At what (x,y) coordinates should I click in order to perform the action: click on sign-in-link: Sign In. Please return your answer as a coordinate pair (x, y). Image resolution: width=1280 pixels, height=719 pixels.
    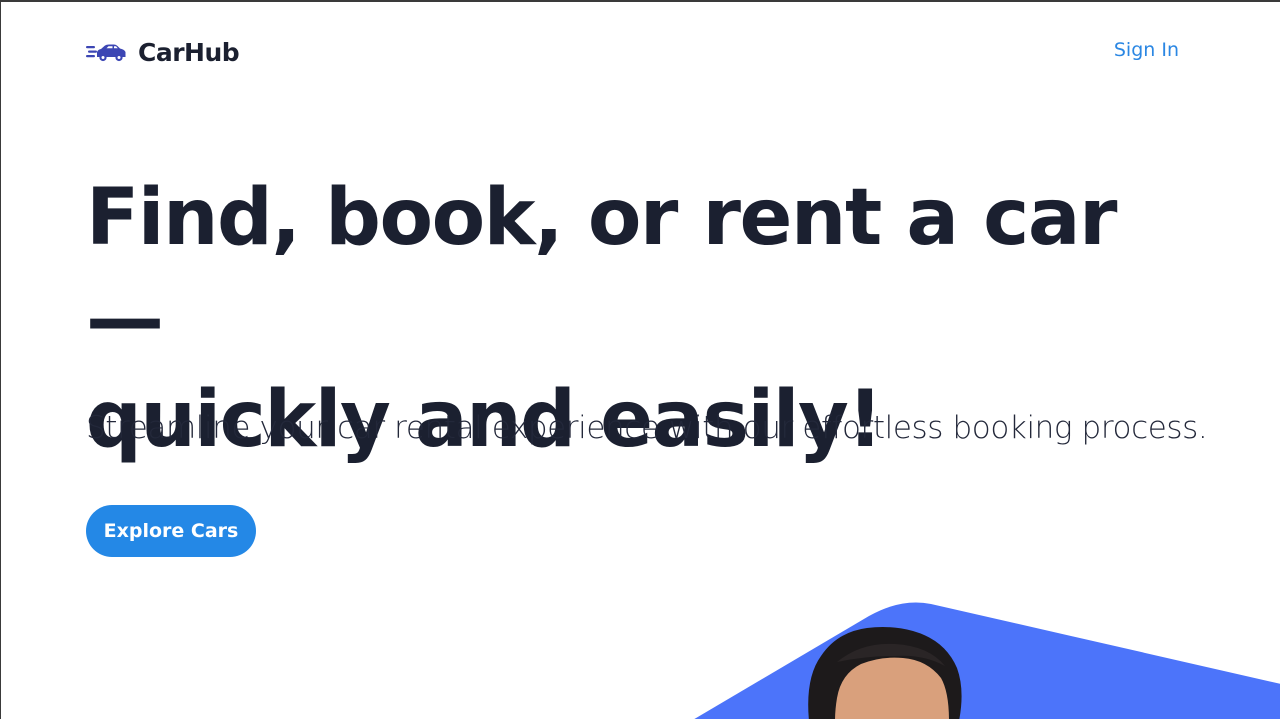
    Looking at the image, I should click on (1146, 50).